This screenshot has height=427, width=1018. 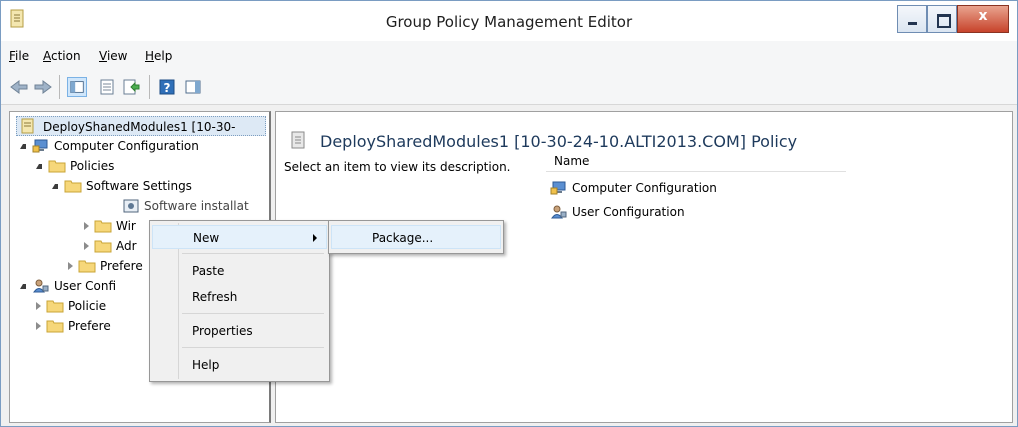 What do you see at coordinates (43, 87) in the screenshot?
I see `forward-icon` at bounding box center [43, 87].